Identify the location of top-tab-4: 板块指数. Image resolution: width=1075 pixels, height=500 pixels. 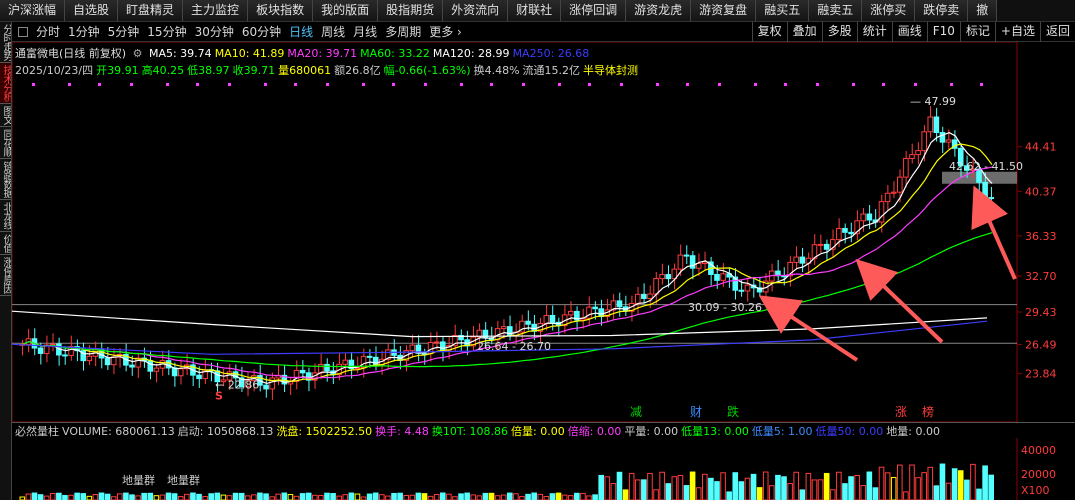
(281, 10).